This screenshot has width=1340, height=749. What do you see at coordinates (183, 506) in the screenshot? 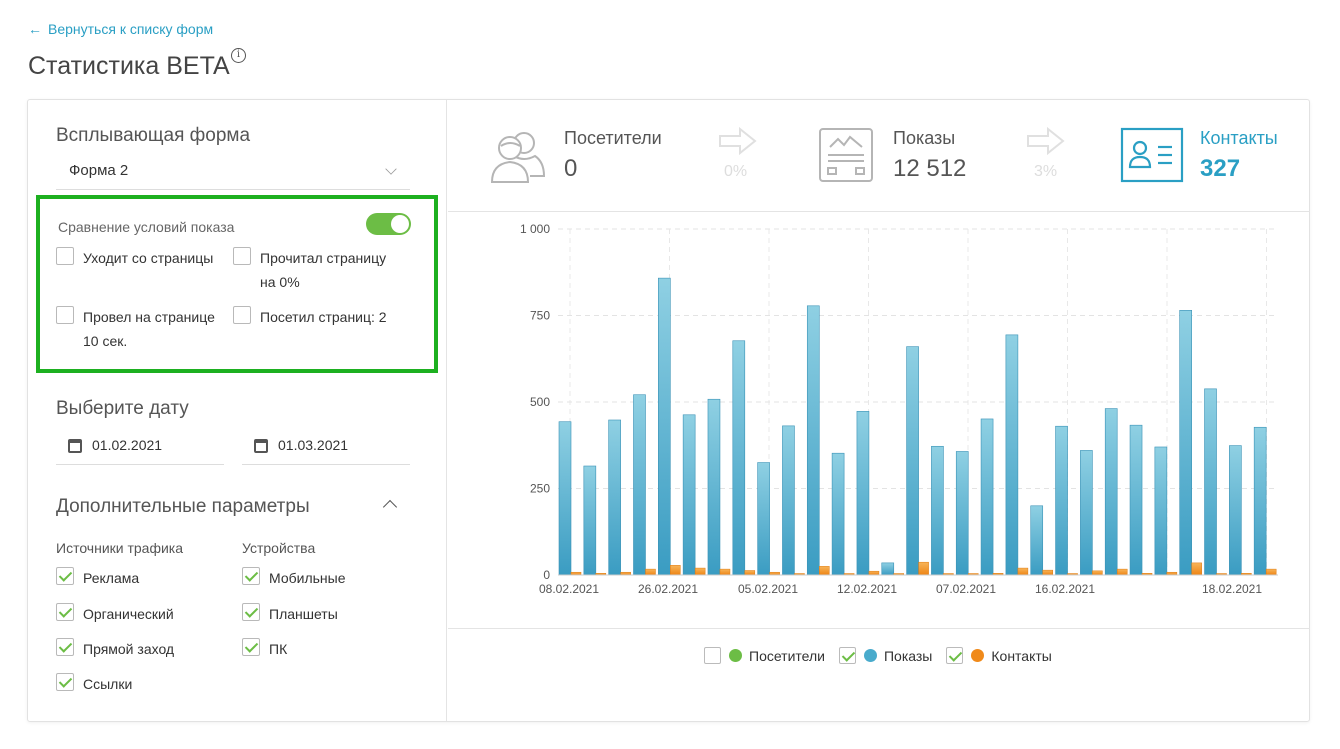
I see `extra-section-title: Дополнительные параметры` at bounding box center [183, 506].